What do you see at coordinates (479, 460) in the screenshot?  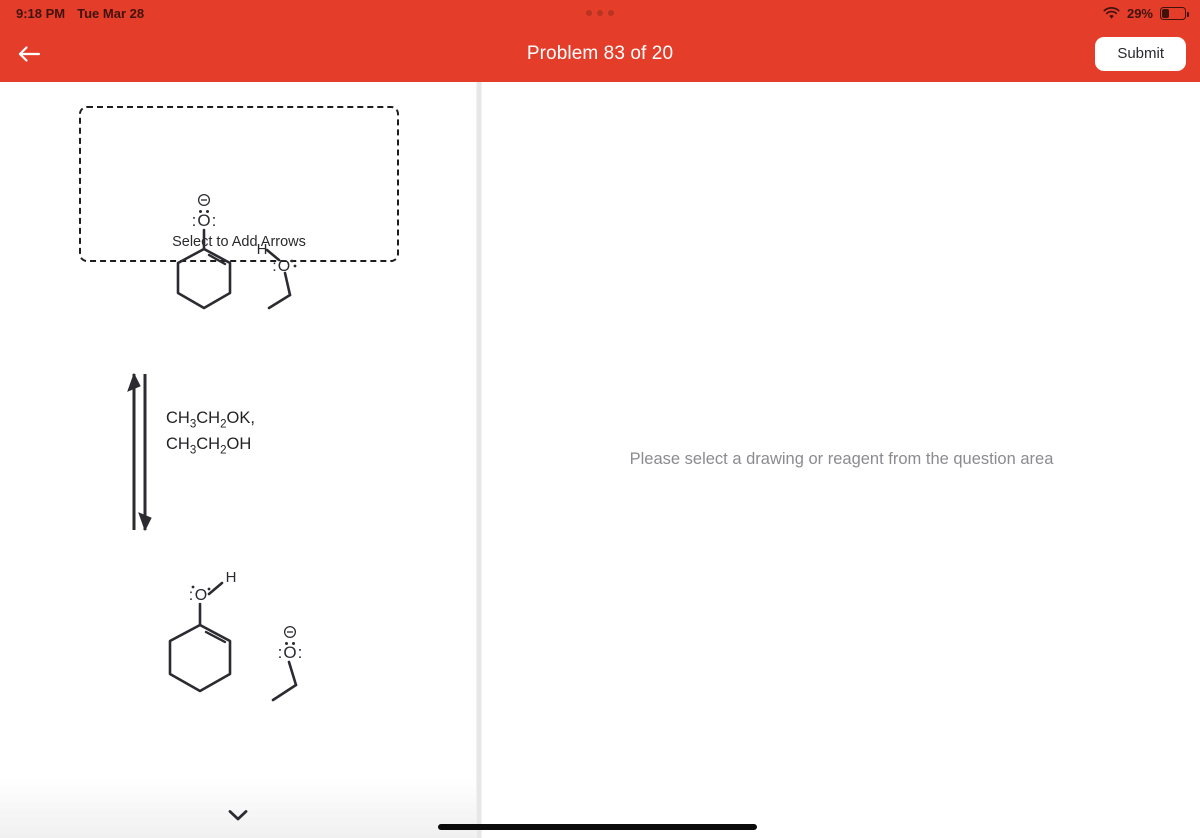 I see `panel-splitter` at bounding box center [479, 460].